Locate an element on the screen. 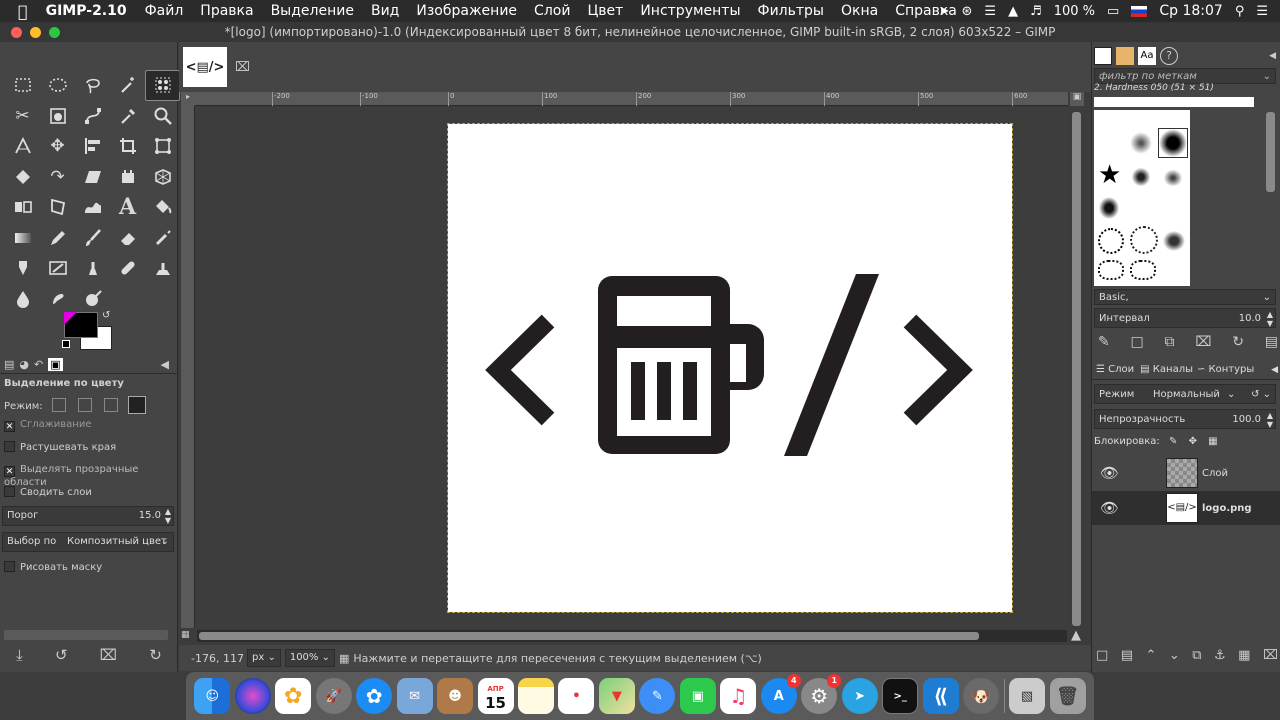 This screenshot has width=1280, height=720. new-group-icon: ▤ is located at coordinates (1127, 657).